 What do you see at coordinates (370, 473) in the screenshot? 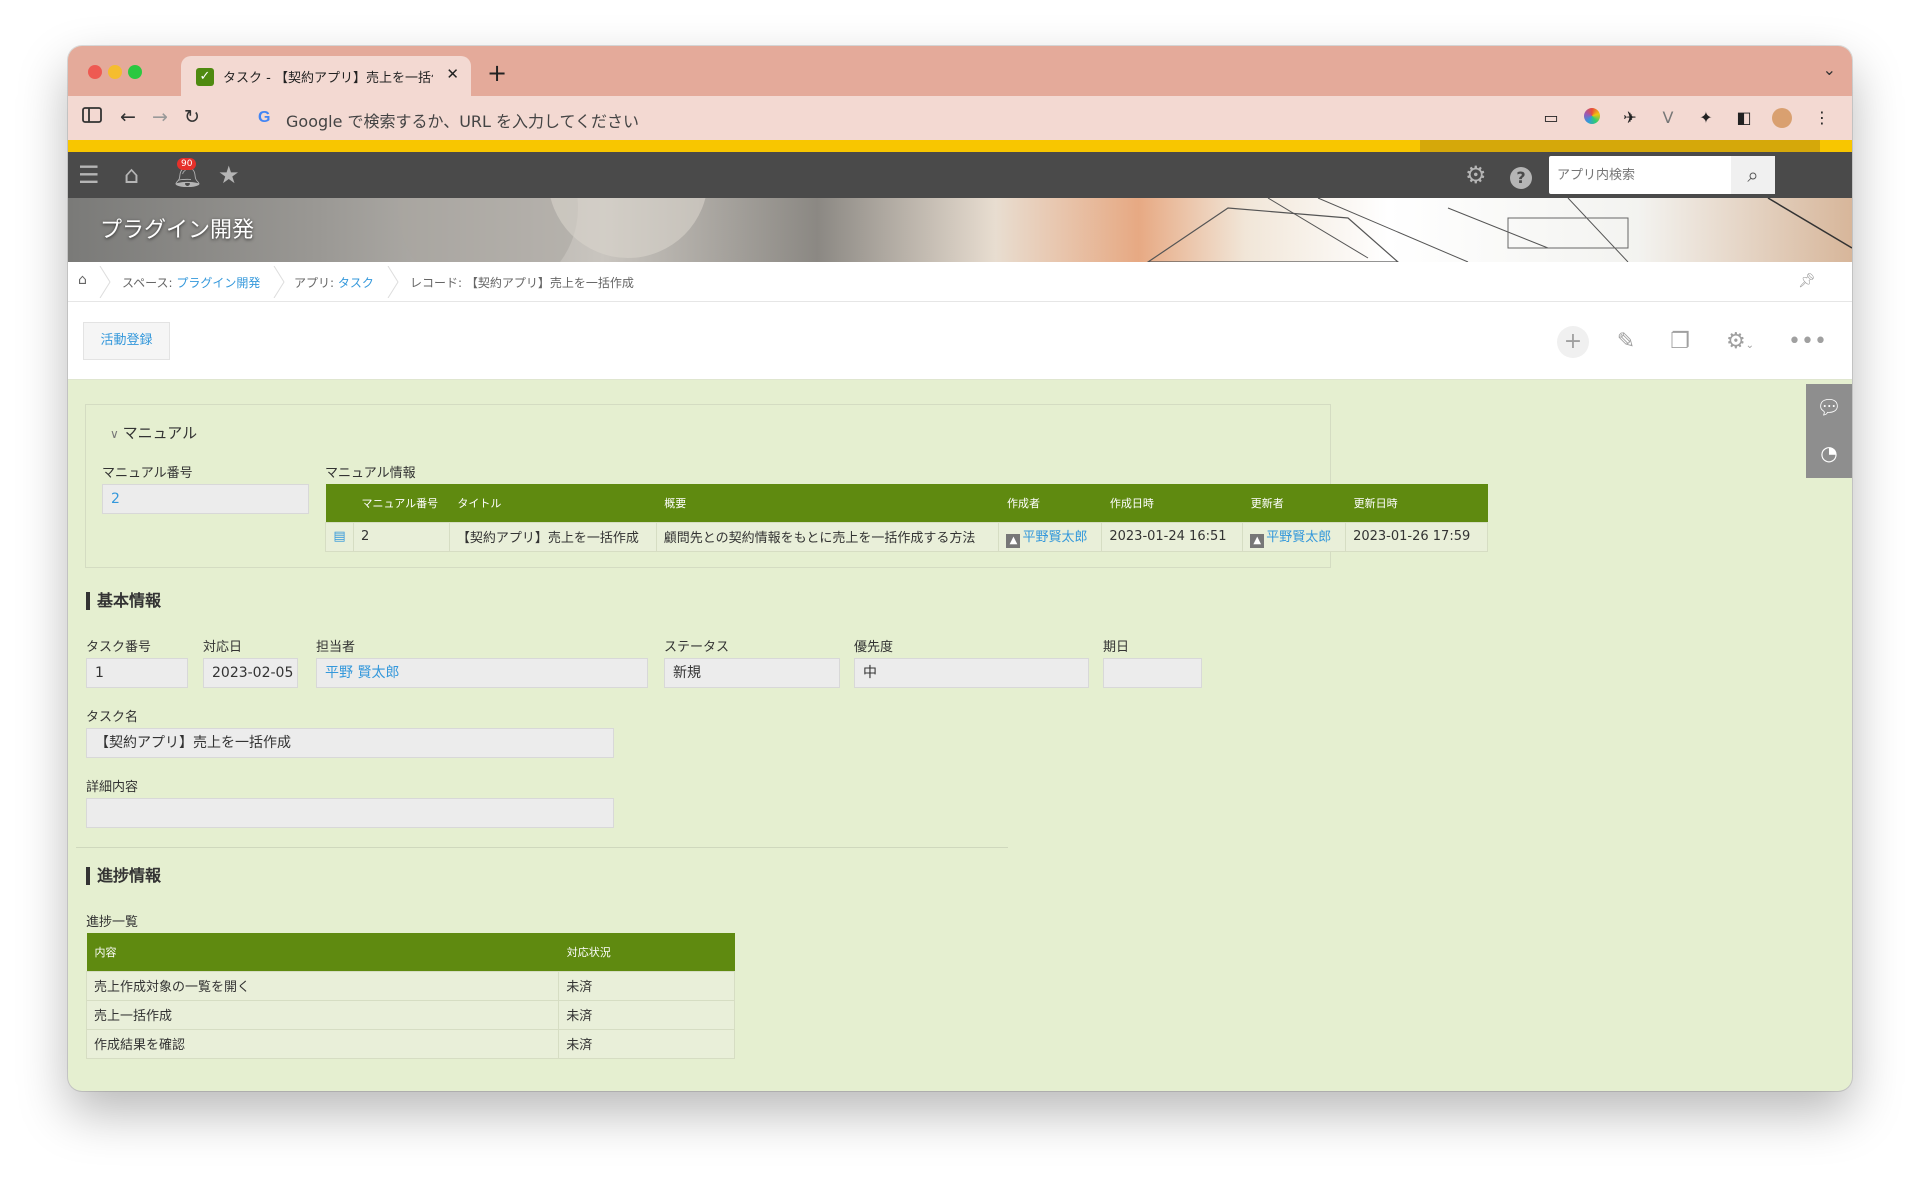
I see `manual-info-label: マニュアル情報` at bounding box center [370, 473].